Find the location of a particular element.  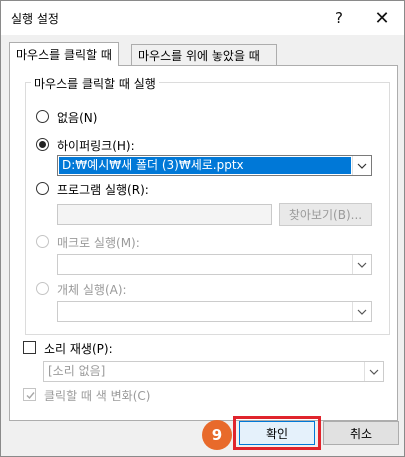

play-sound-label: 소리 재생(P): is located at coordinates (78, 348).